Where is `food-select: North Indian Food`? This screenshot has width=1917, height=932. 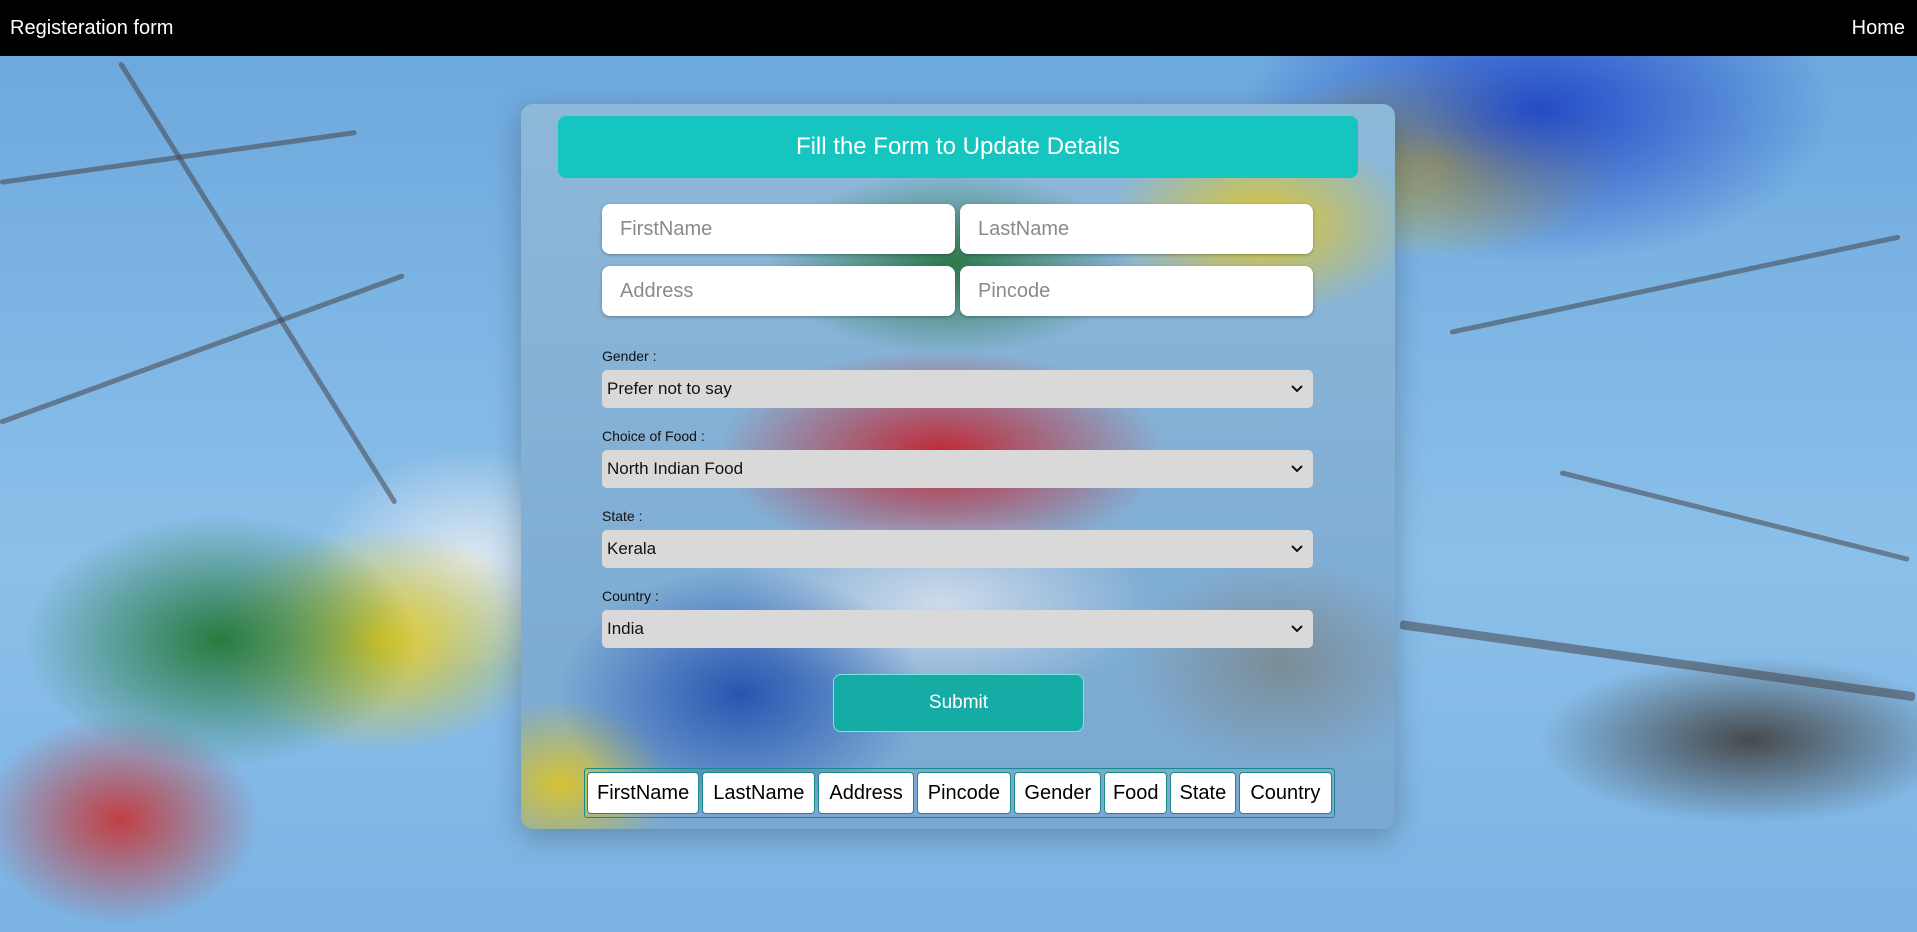
food-select: North Indian Food is located at coordinates (957, 469).